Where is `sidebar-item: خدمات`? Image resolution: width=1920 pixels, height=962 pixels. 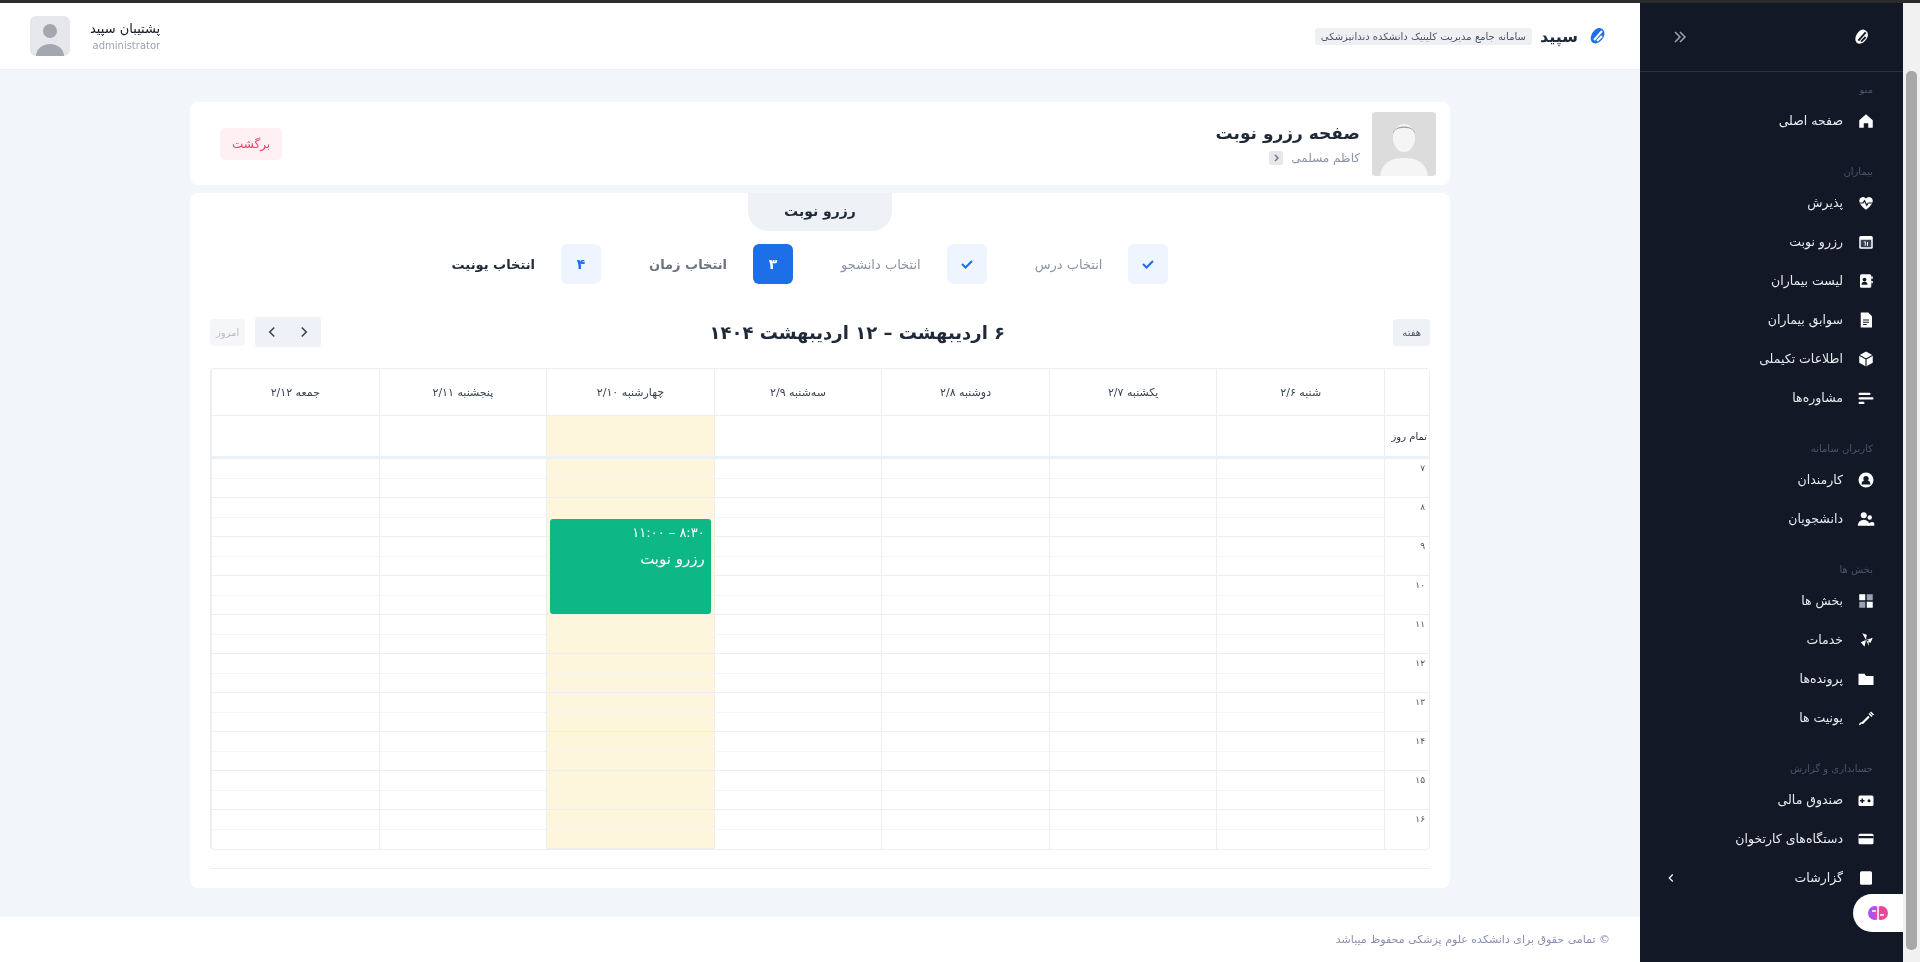
sidebar-item: خدمات is located at coordinates (1771, 639).